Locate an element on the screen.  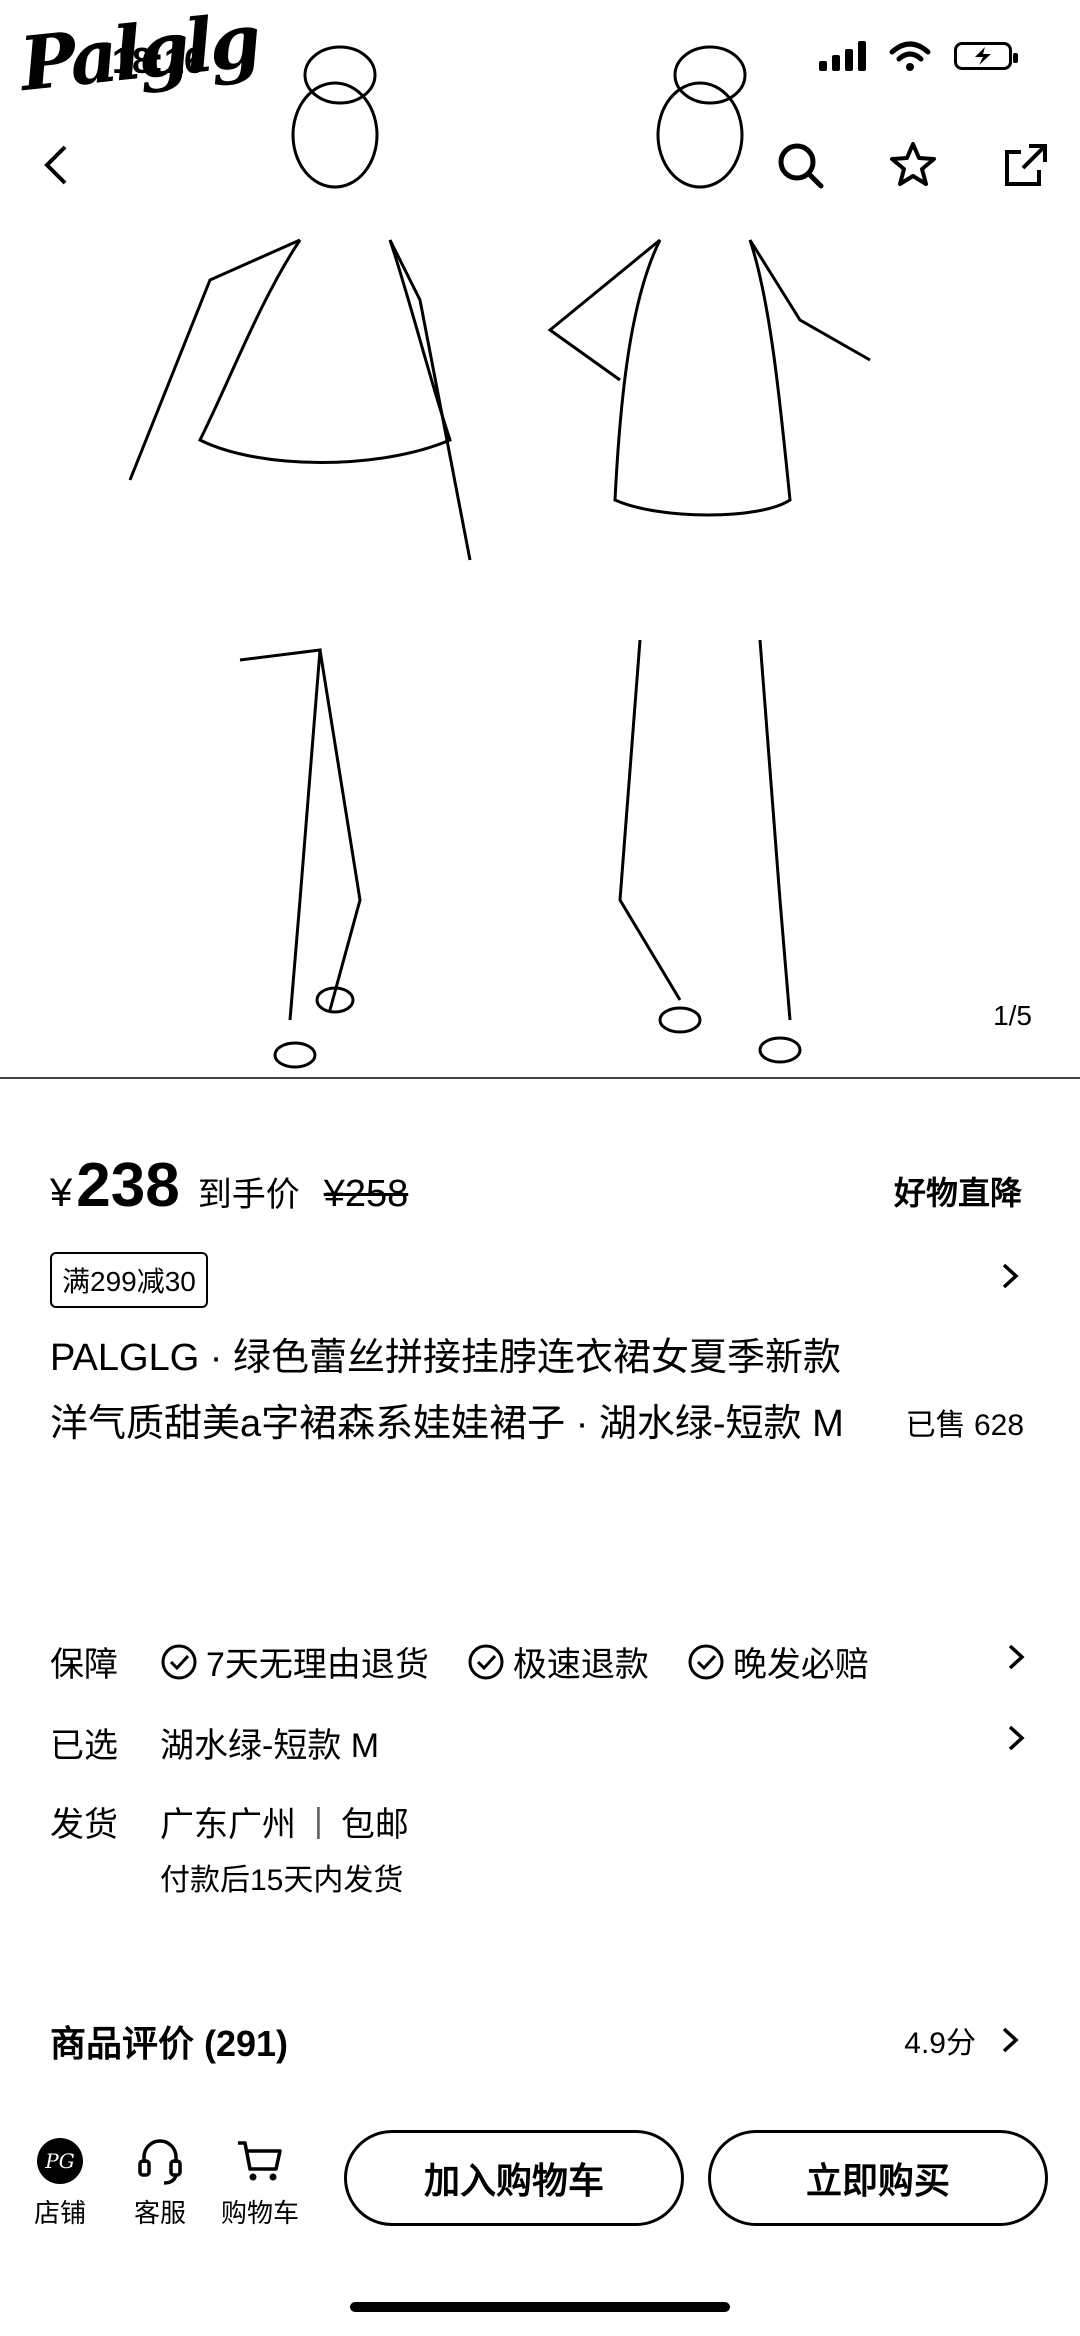
guarantee-items: 7天无理由退货 极速退款 晚发必赔 is located at coordinates (524, 1661).